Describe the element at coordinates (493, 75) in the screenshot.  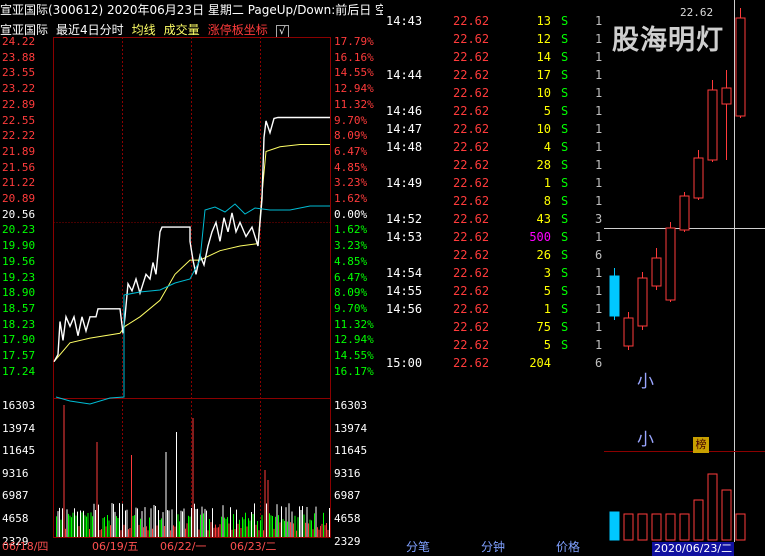
I see `trade-row: 14:44 22.62 17 S 1` at that location.